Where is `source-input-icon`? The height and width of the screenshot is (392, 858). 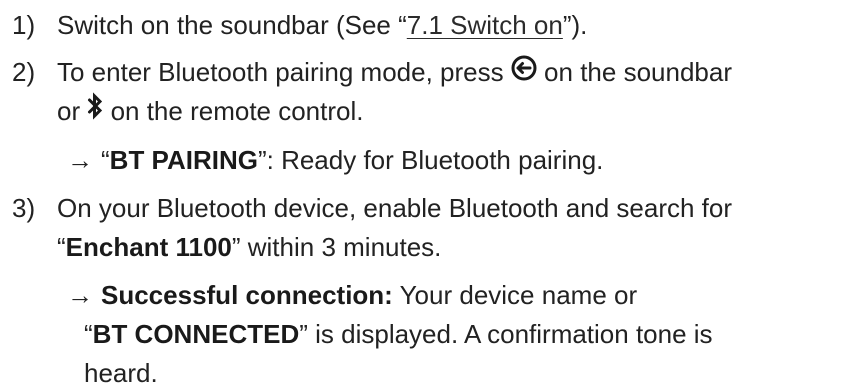
source-input-icon is located at coordinates (524, 72).